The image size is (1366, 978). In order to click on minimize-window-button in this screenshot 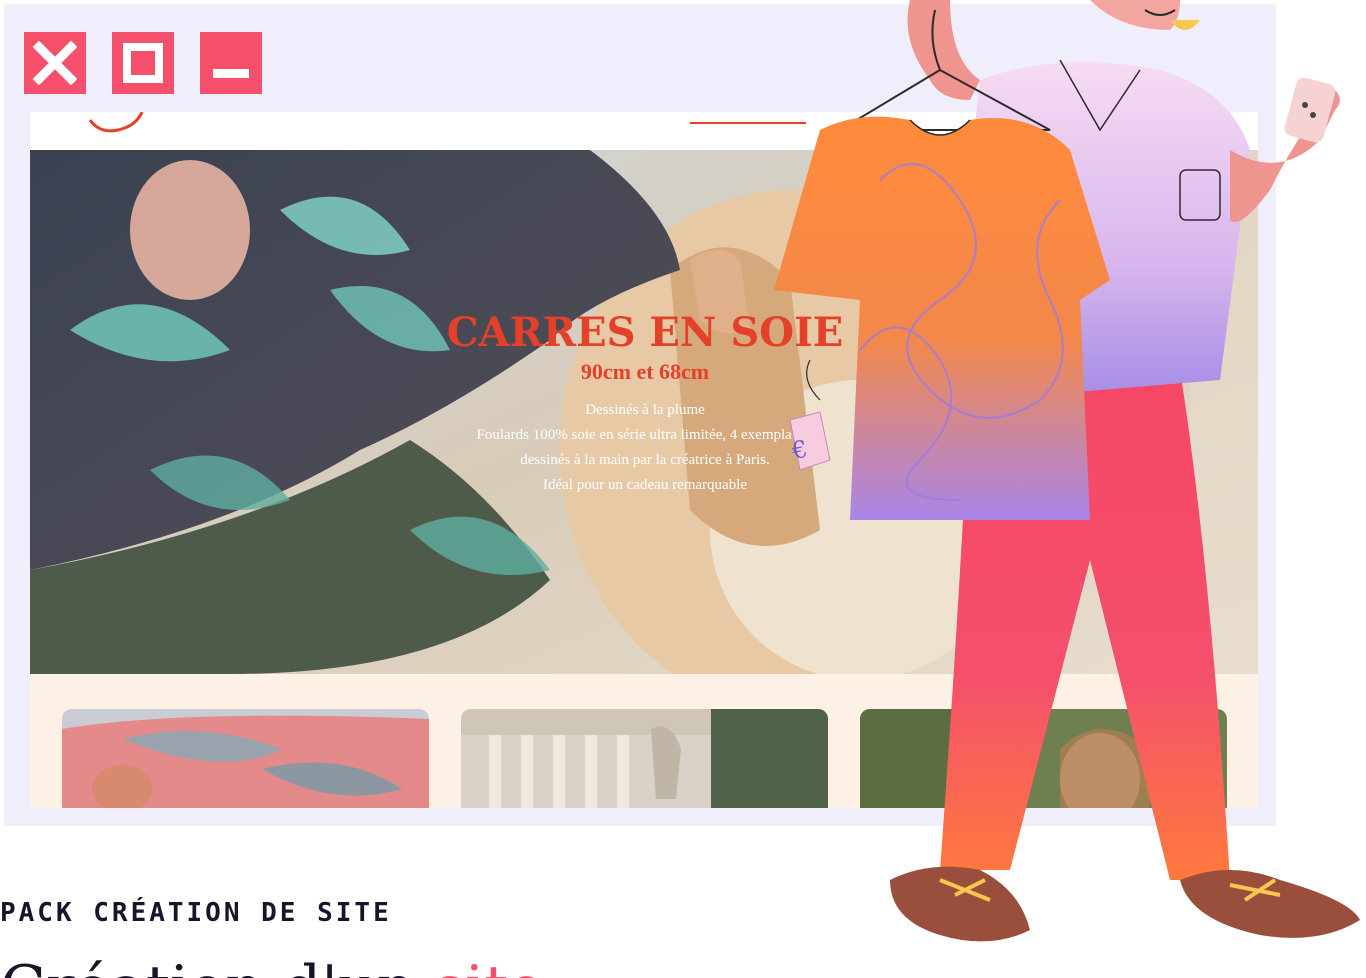, I will do `click(231, 63)`.